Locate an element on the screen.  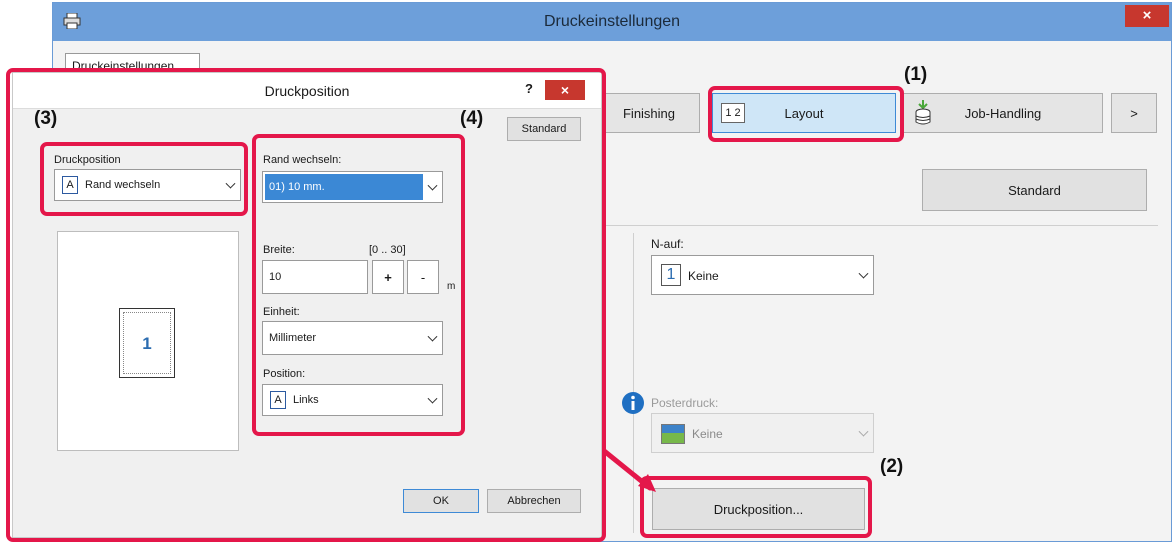
main-standard-button: Standard is located at coordinates (1034, 190).